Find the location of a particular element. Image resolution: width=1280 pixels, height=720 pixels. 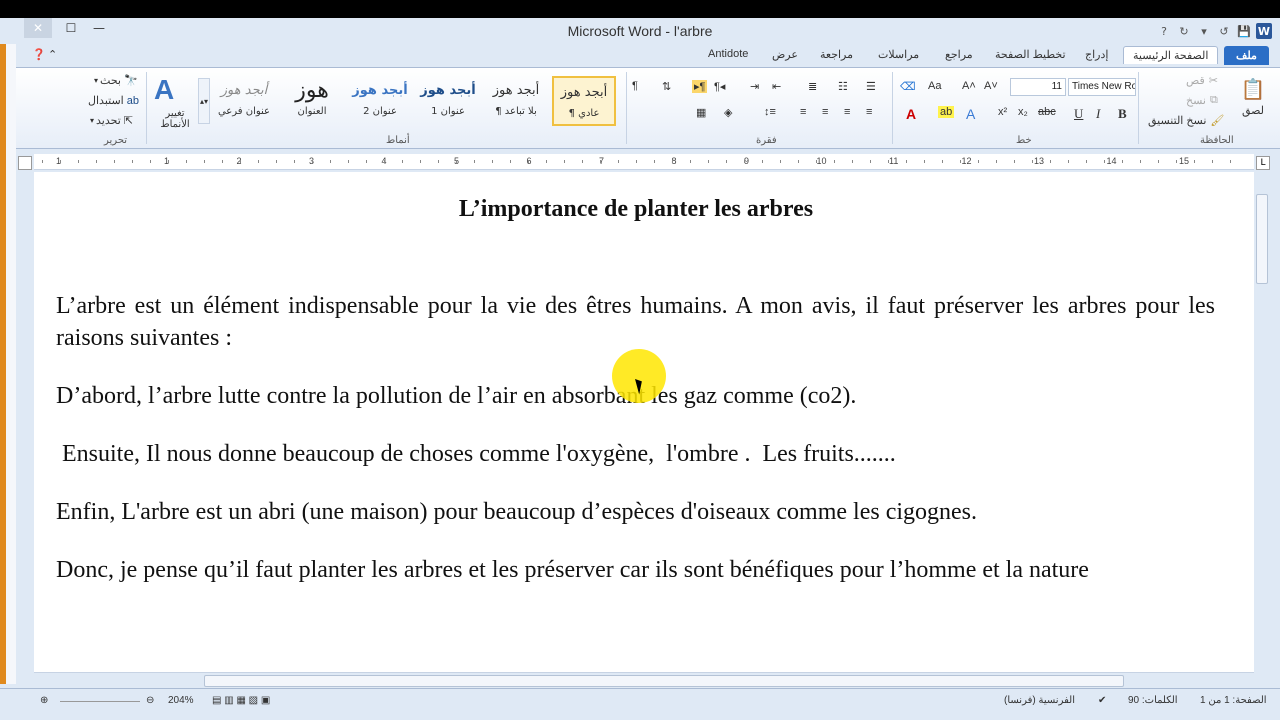

horizontal-scrollbar is located at coordinates (644, 680).